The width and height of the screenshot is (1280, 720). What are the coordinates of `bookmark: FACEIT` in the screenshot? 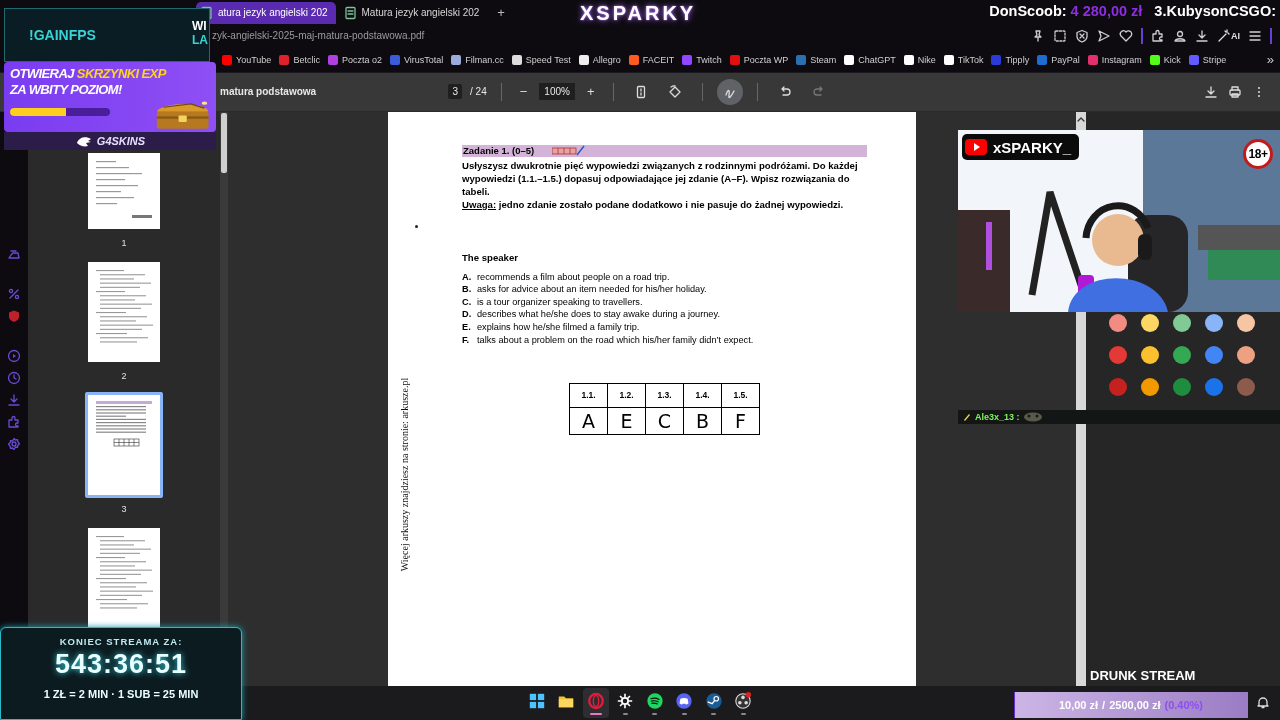 It's located at (651, 59).